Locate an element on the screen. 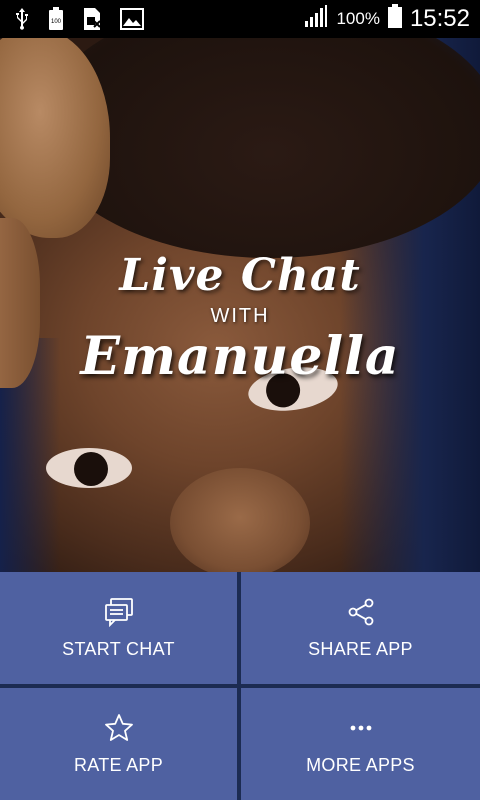 This screenshot has height=800, width=480. notification-icons: 100 is located at coordinates (79, 21).